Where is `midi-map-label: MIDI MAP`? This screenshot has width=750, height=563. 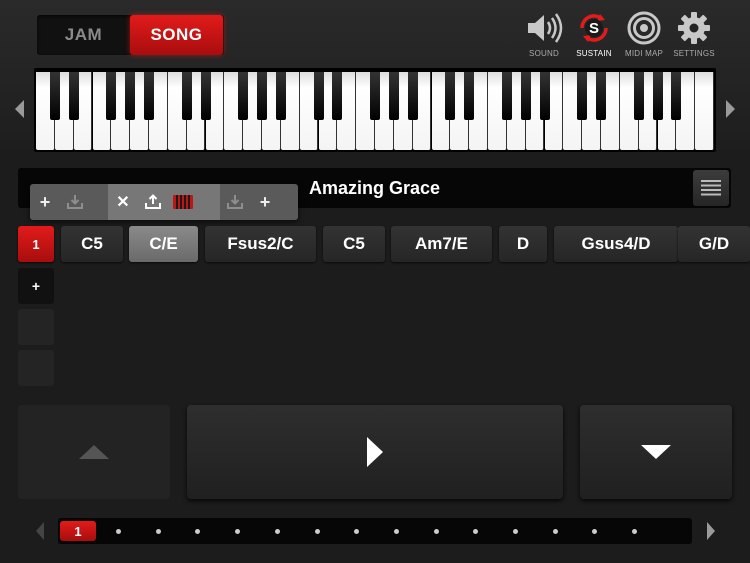 midi-map-label: MIDI MAP is located at coordinates (644, 53).